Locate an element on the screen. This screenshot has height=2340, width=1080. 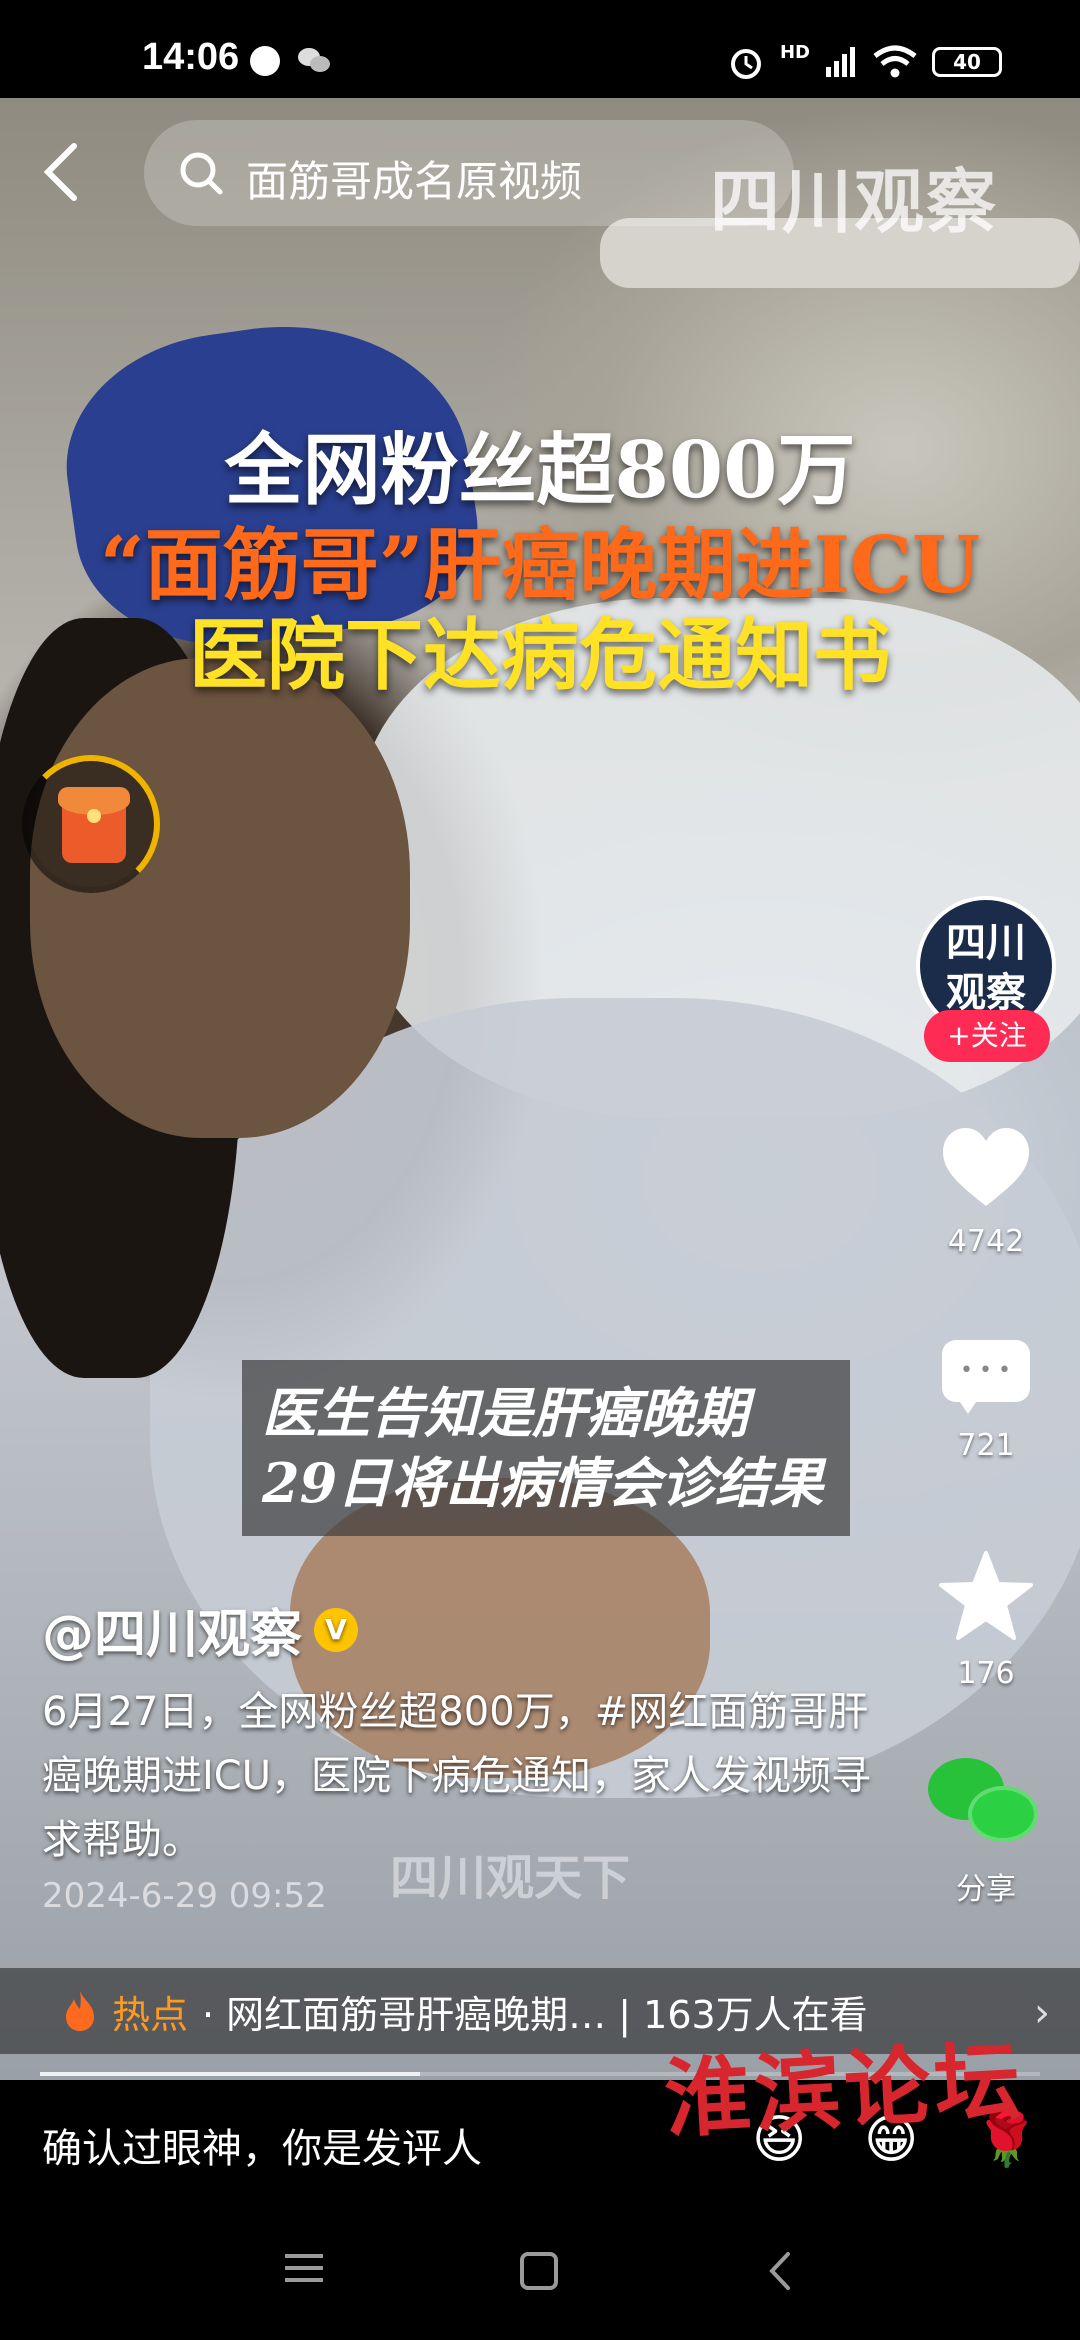
video-scene-face is located at coordinates (220, 898).